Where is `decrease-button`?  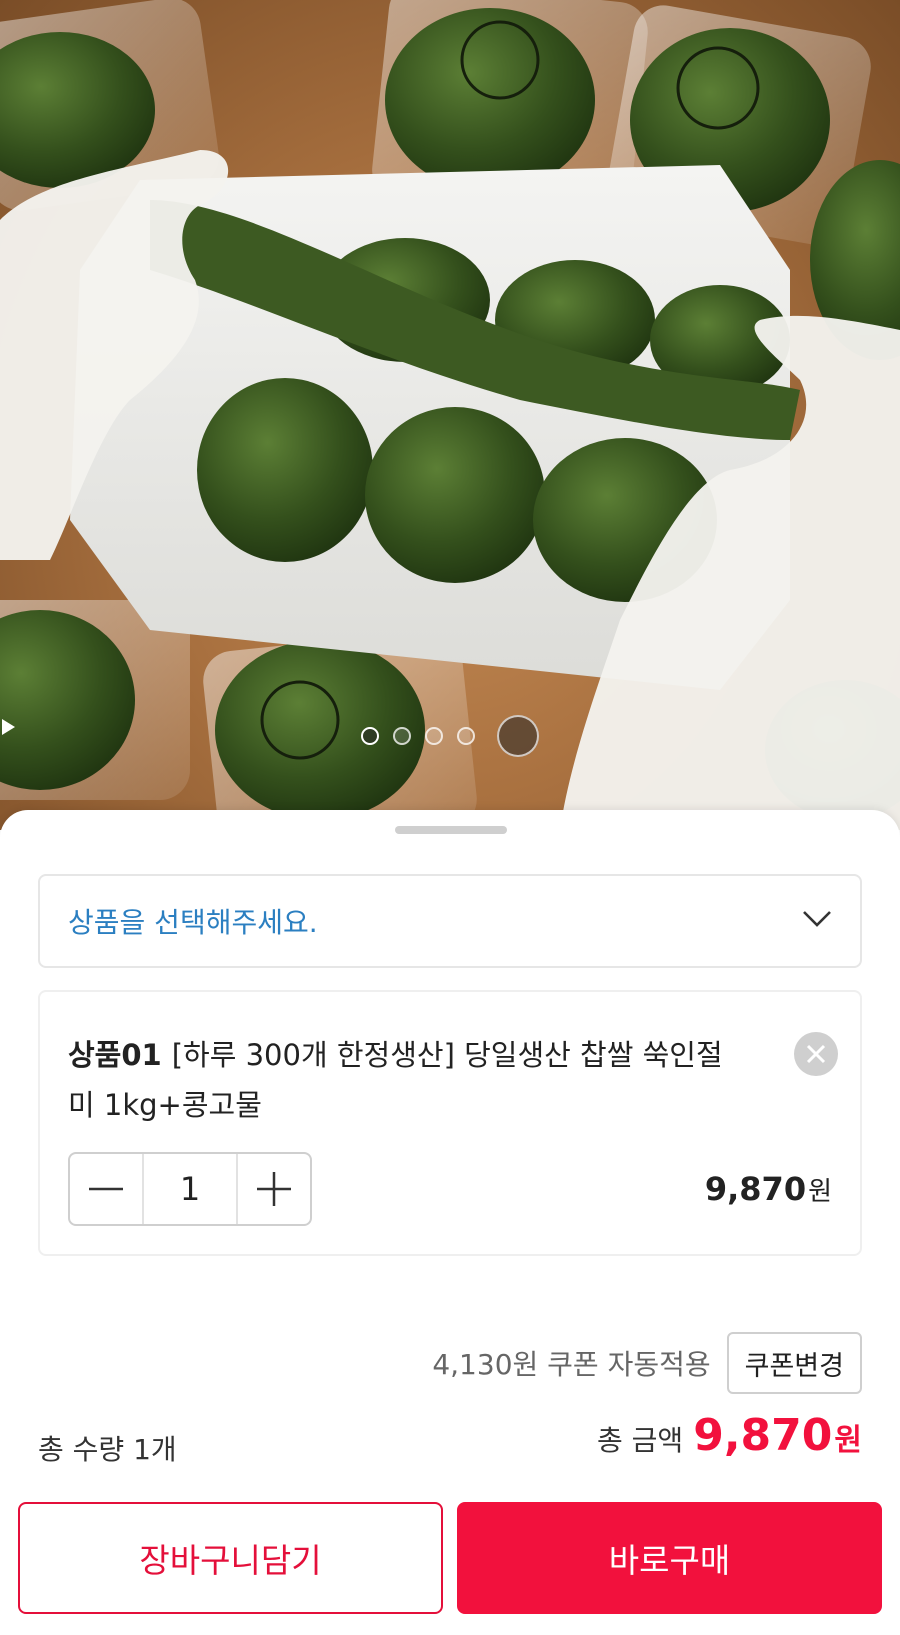 decrease-button is located at coordinates (106, 1189).